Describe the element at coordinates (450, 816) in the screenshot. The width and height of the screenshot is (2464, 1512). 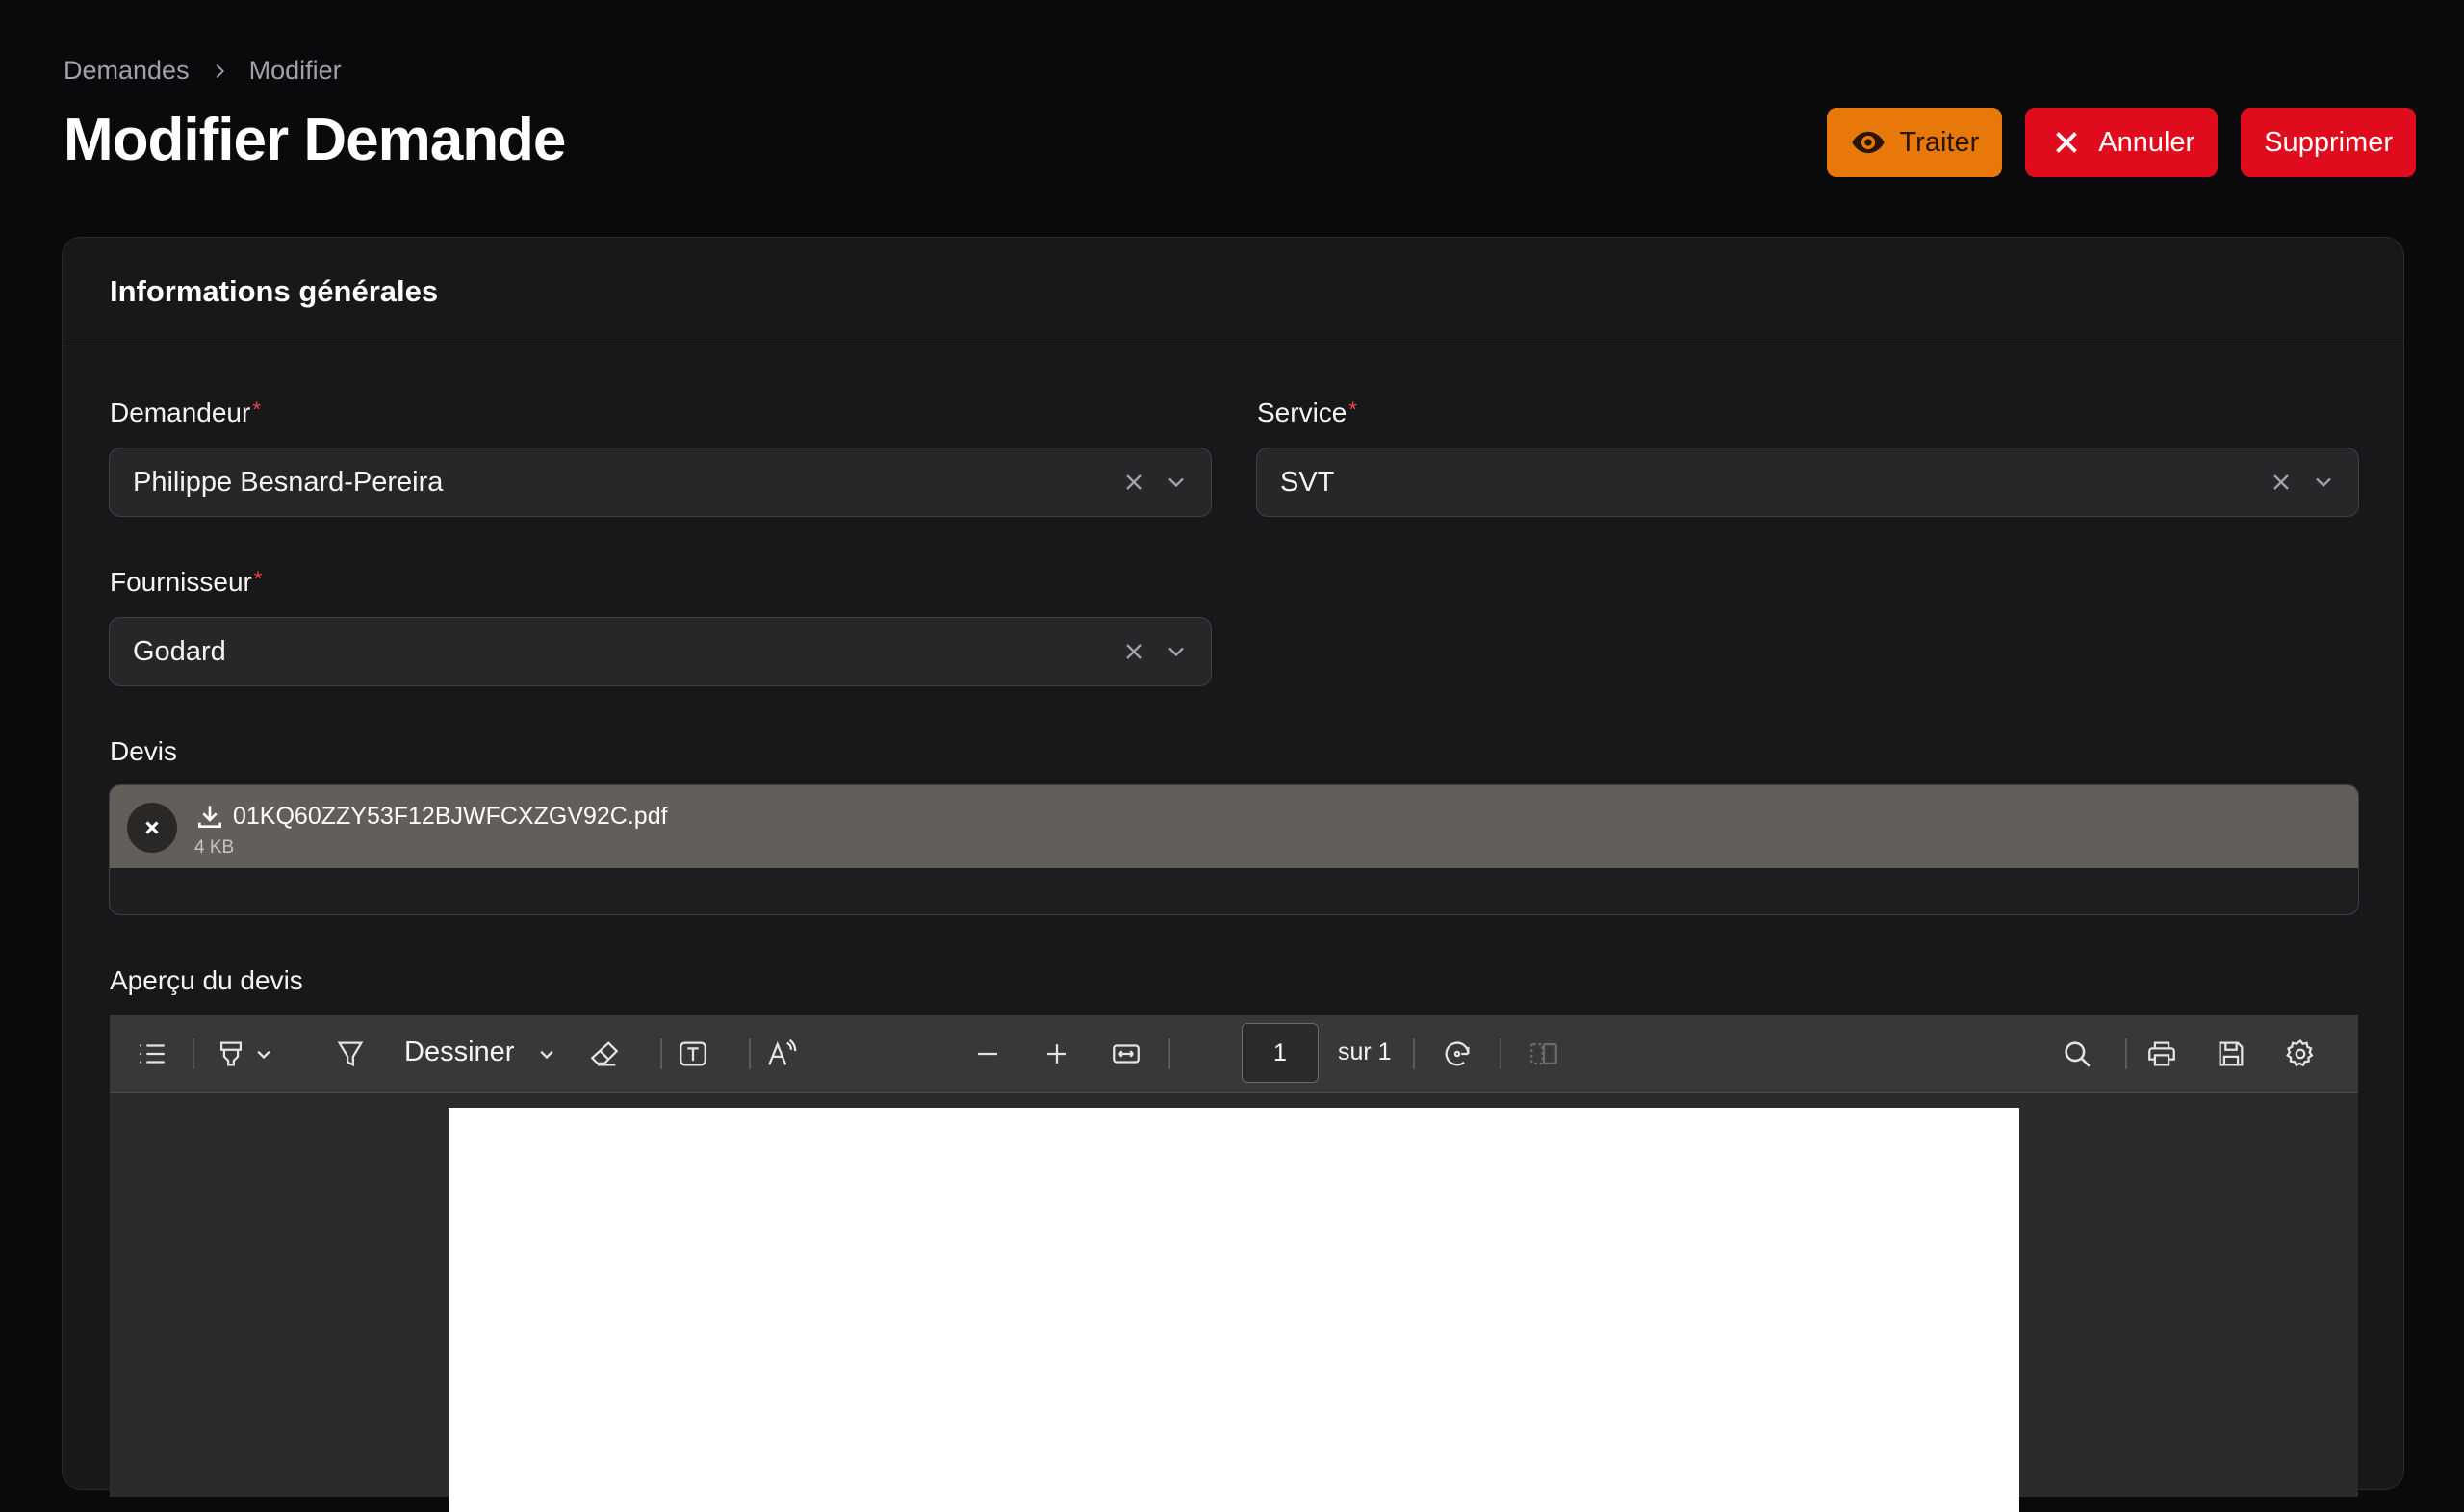
I see `file-name: 01KQ60ZZY53F12BJWFCXZGV92C.pdf` at that location.